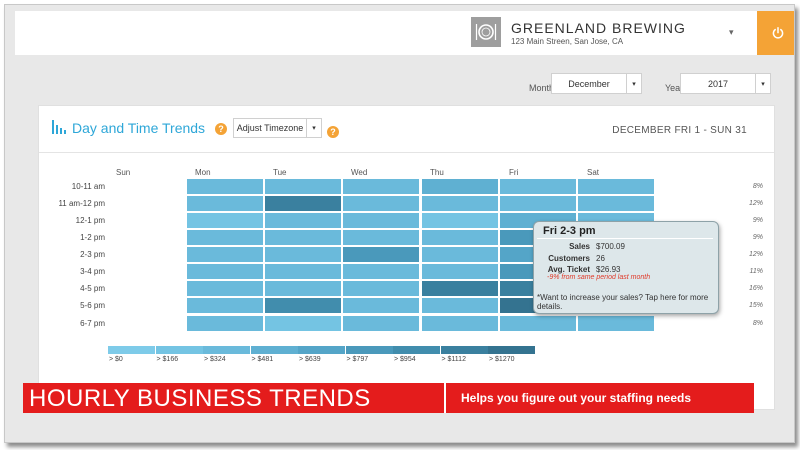 This screenshot has height=450, width=800. Describe the element at coordinates (502, 359) in the screenshot. I see `legend-label: > $1270` at that location.